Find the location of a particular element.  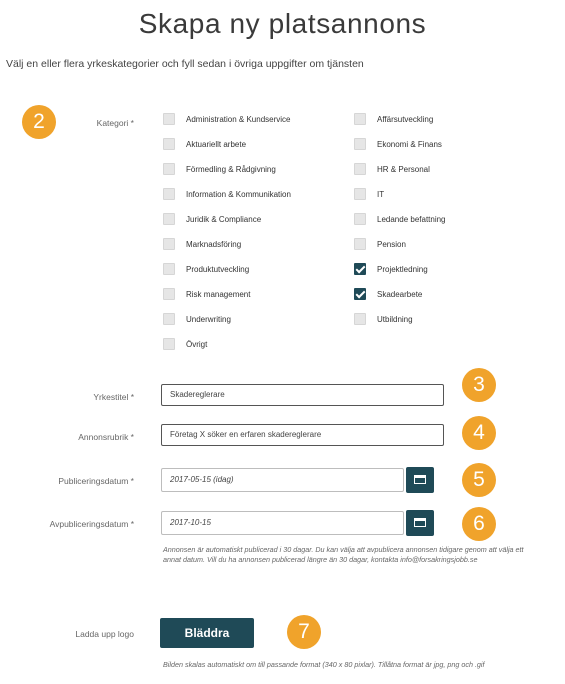

publish-date-input: 2017-05-15 (idag) is located at coordinates (282, 480).